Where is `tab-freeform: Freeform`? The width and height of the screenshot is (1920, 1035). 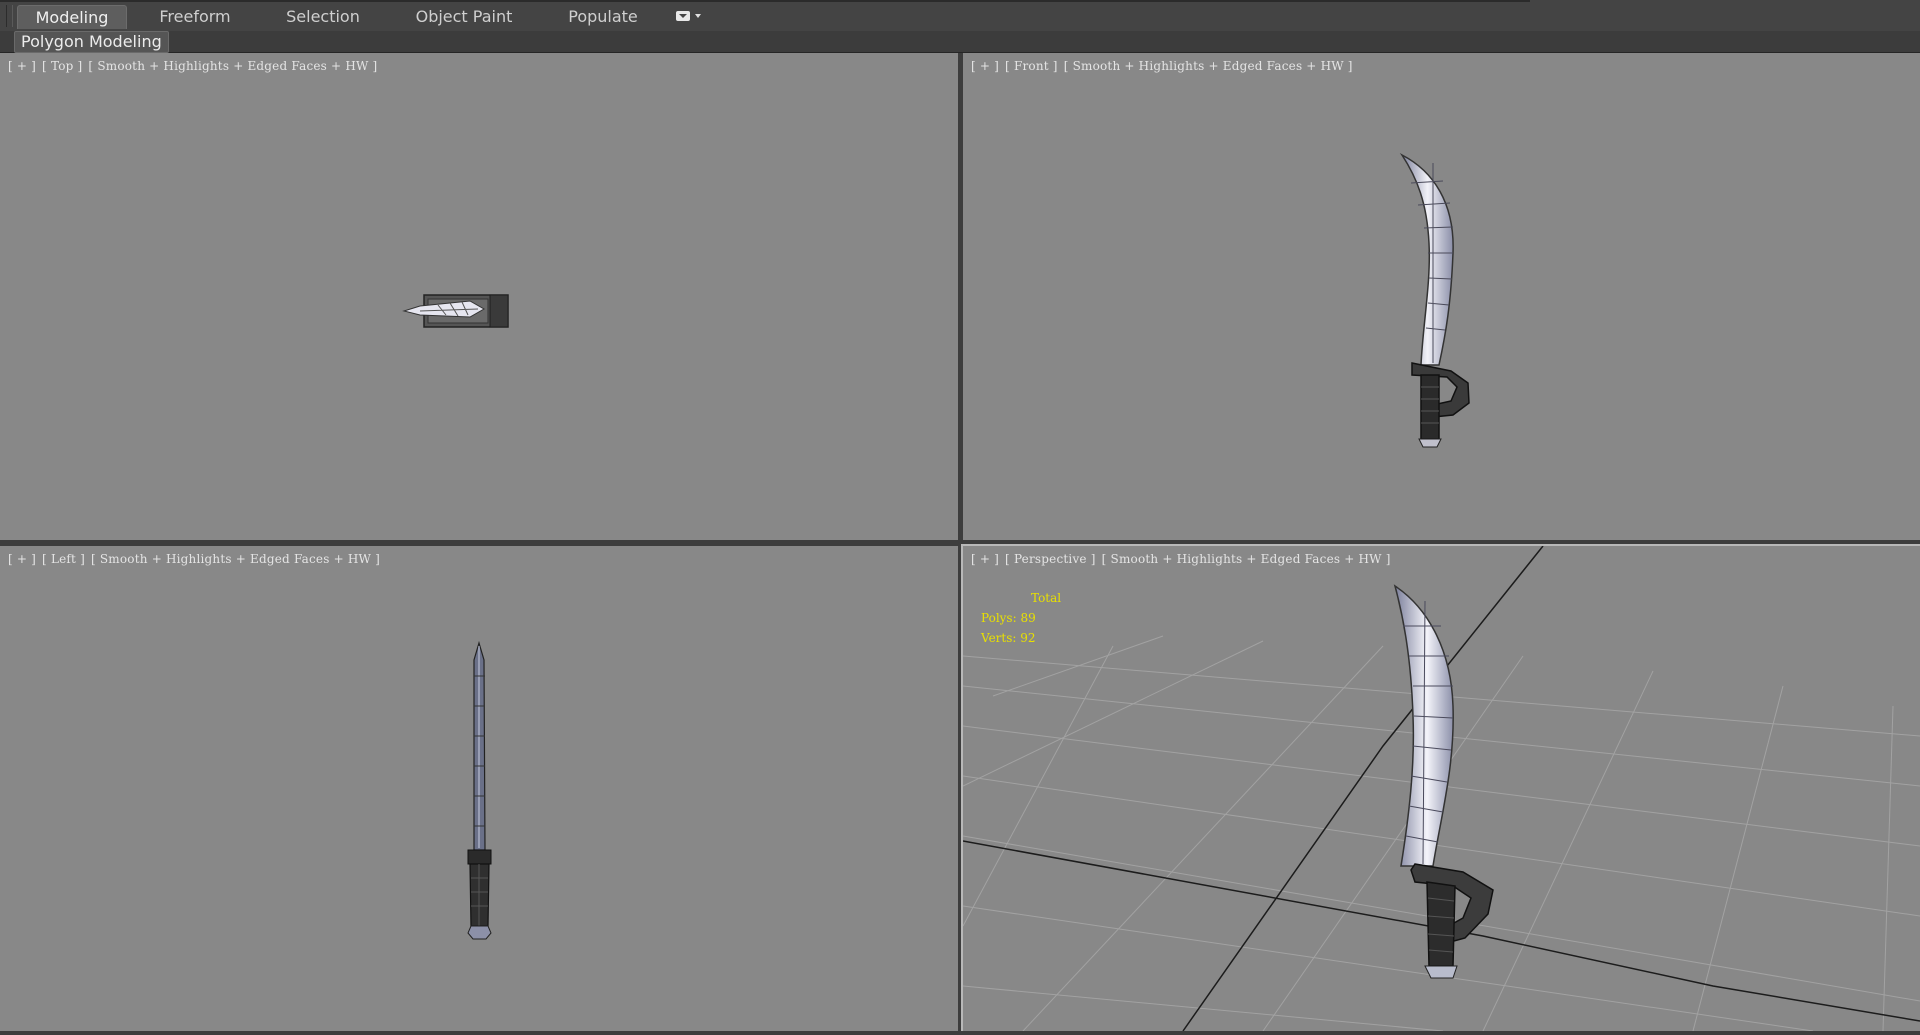
tab-freeform: Freeform is located at coordinates (195, 17).